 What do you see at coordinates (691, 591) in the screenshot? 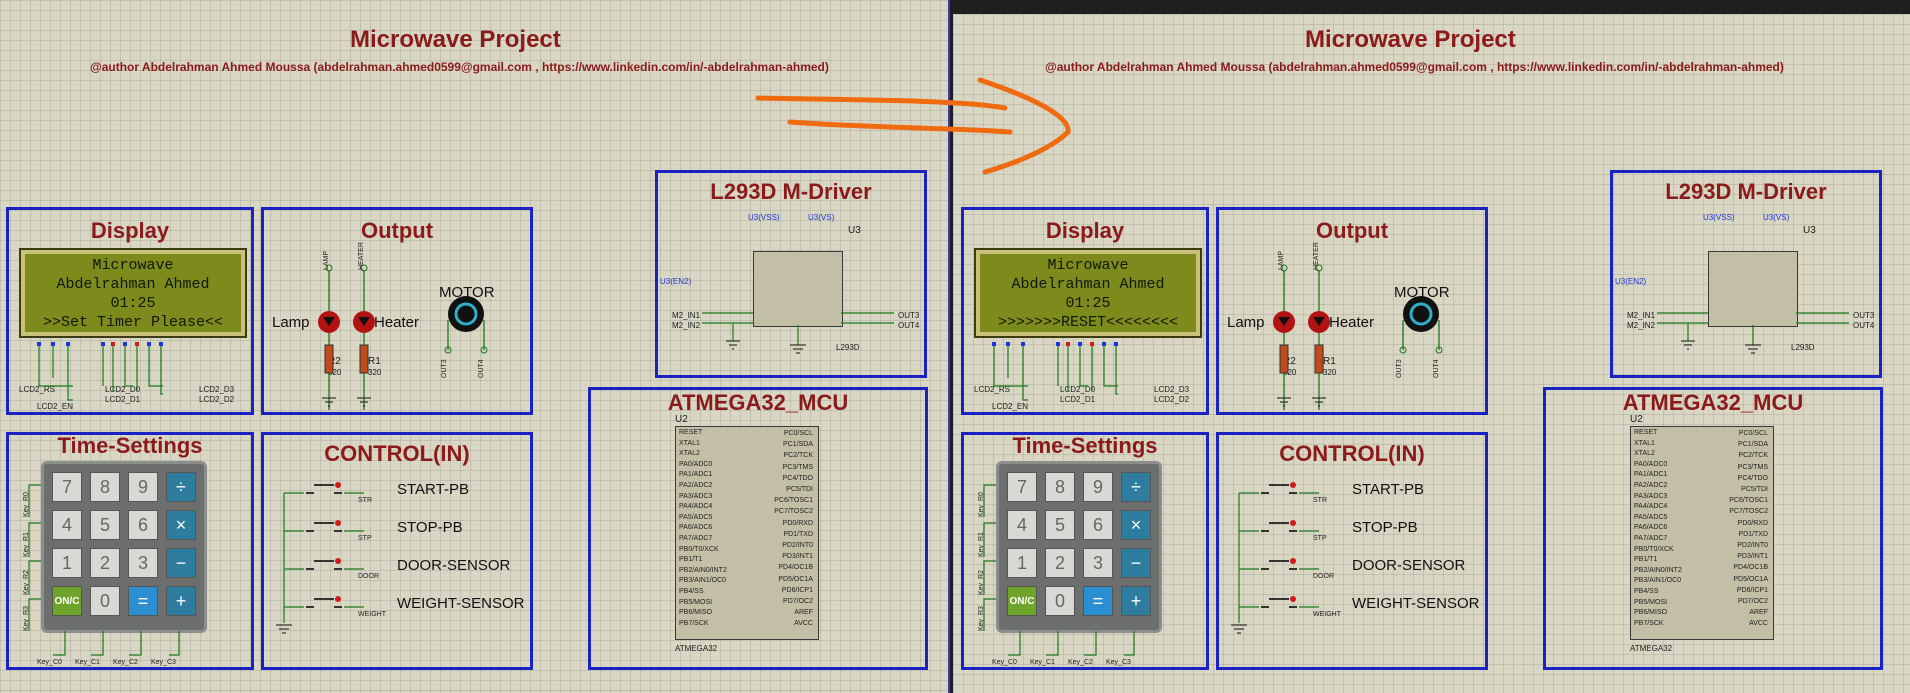
I see `mcu-left-pin: PB4/SS` at bounding box center [691, 591].